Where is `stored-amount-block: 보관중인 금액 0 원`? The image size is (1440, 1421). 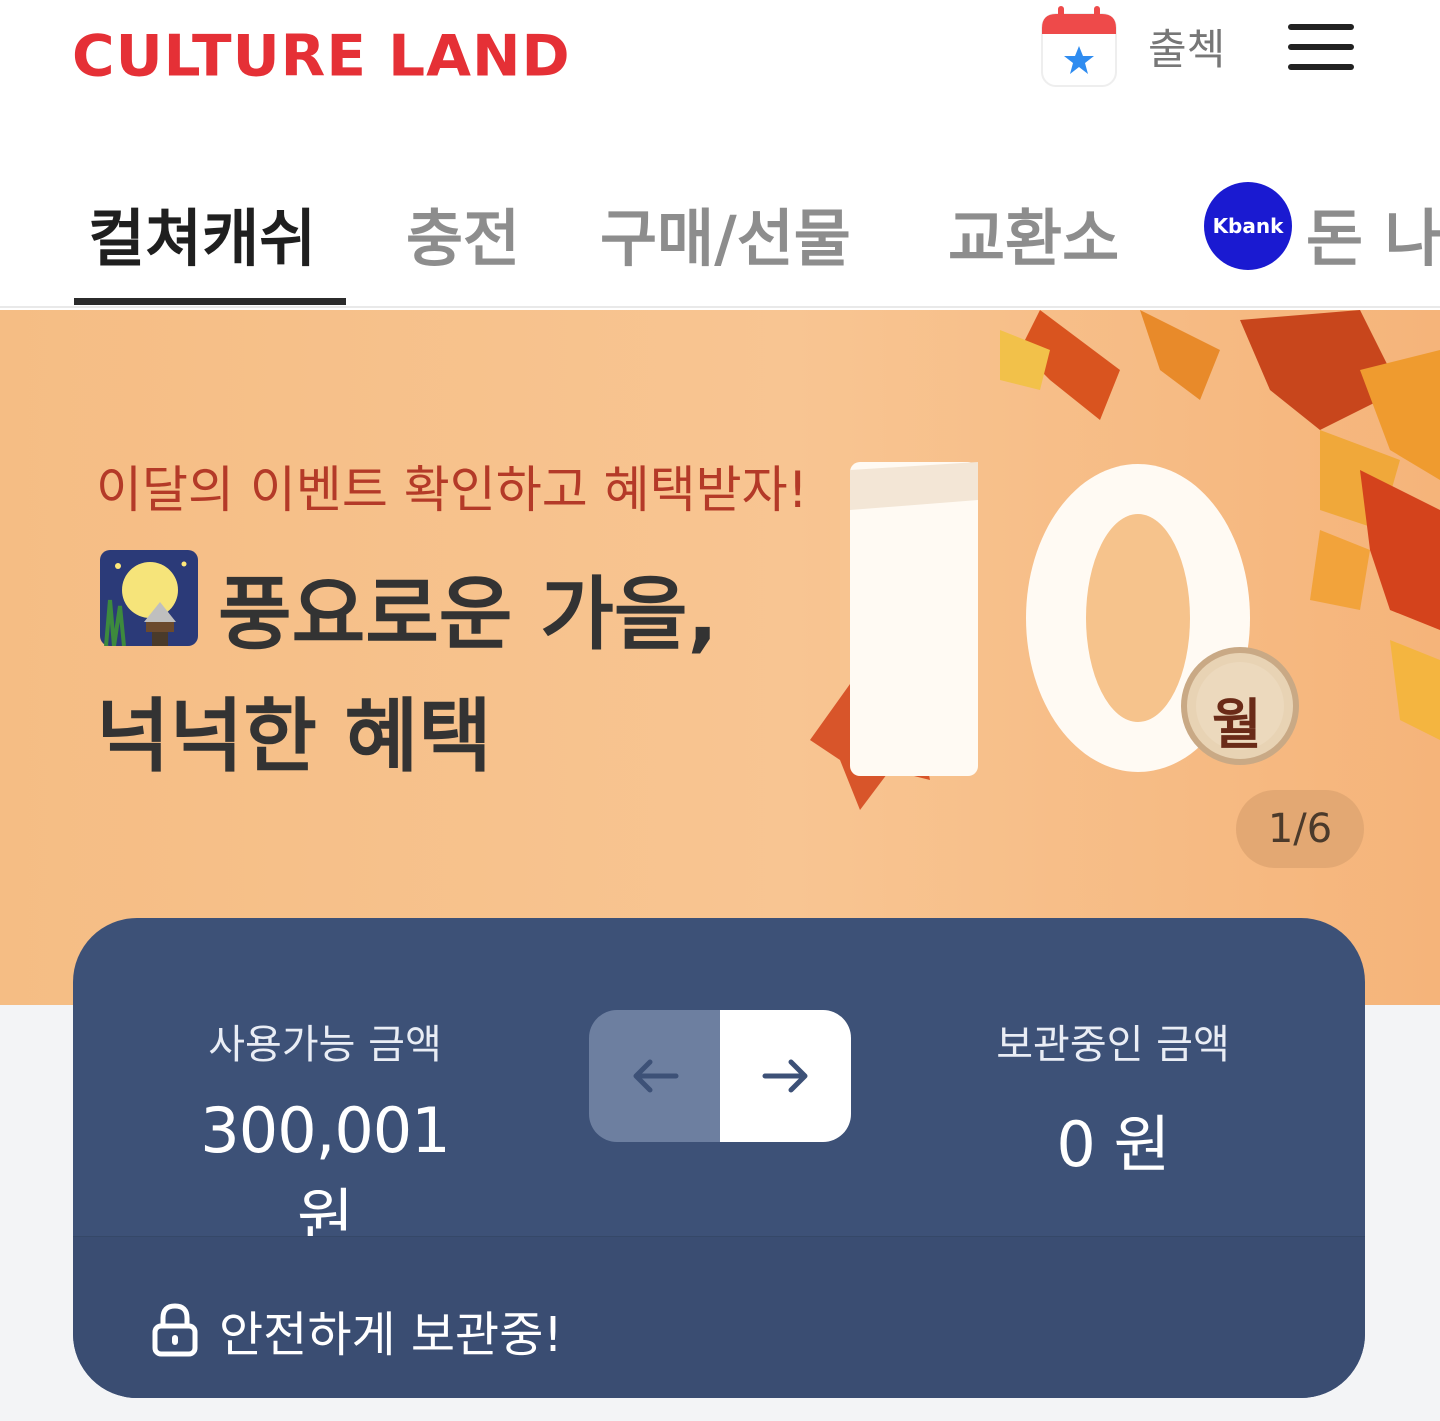
stored-amount-block: 보관중인 금액 0 원 is located at coordinates (1113, 1098).